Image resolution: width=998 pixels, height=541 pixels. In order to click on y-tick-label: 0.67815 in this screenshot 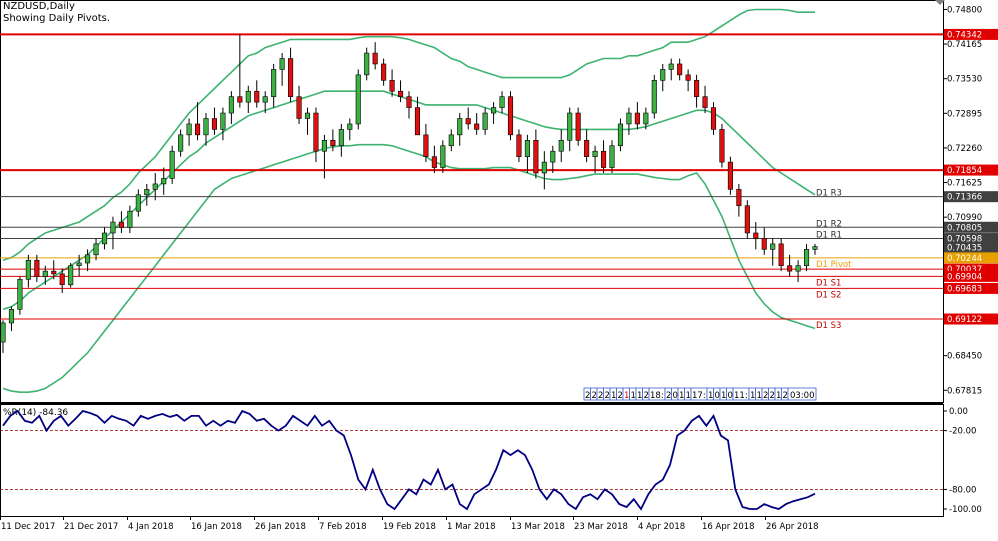, I will do `click(964, 391)`.